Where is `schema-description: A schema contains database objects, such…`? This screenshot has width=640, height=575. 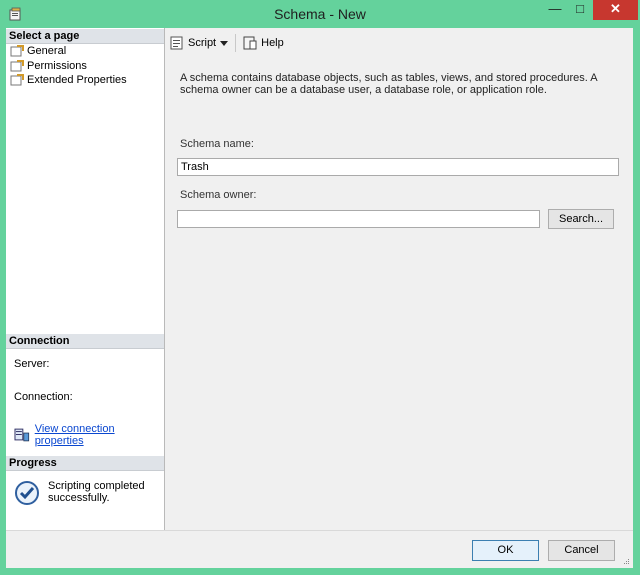 schema-description: A schema contains database objects, such… is located at coordinates (389, 84).